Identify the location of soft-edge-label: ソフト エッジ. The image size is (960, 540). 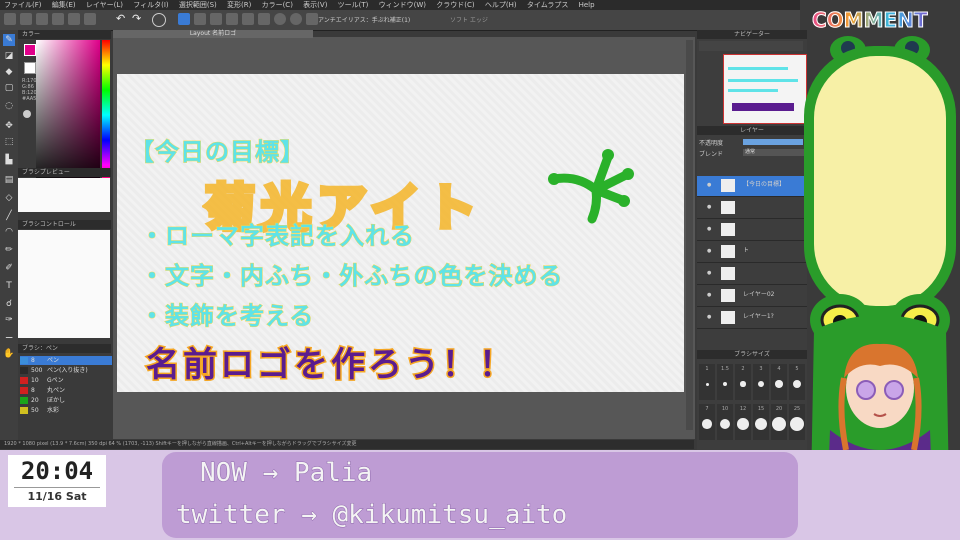
(469, 19).